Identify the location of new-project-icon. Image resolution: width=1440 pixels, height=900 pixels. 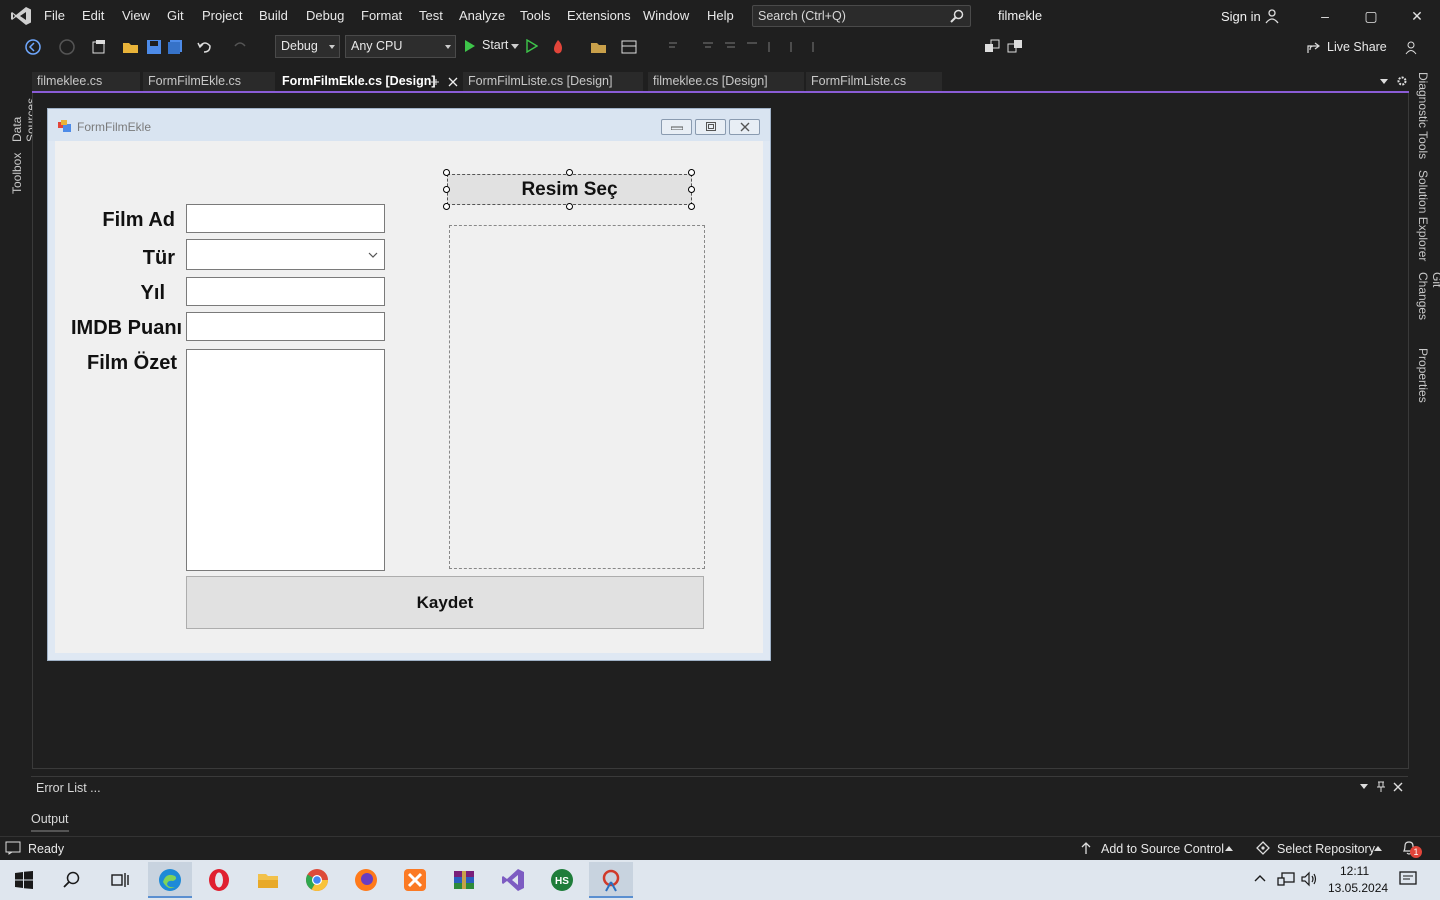
(99, 47).